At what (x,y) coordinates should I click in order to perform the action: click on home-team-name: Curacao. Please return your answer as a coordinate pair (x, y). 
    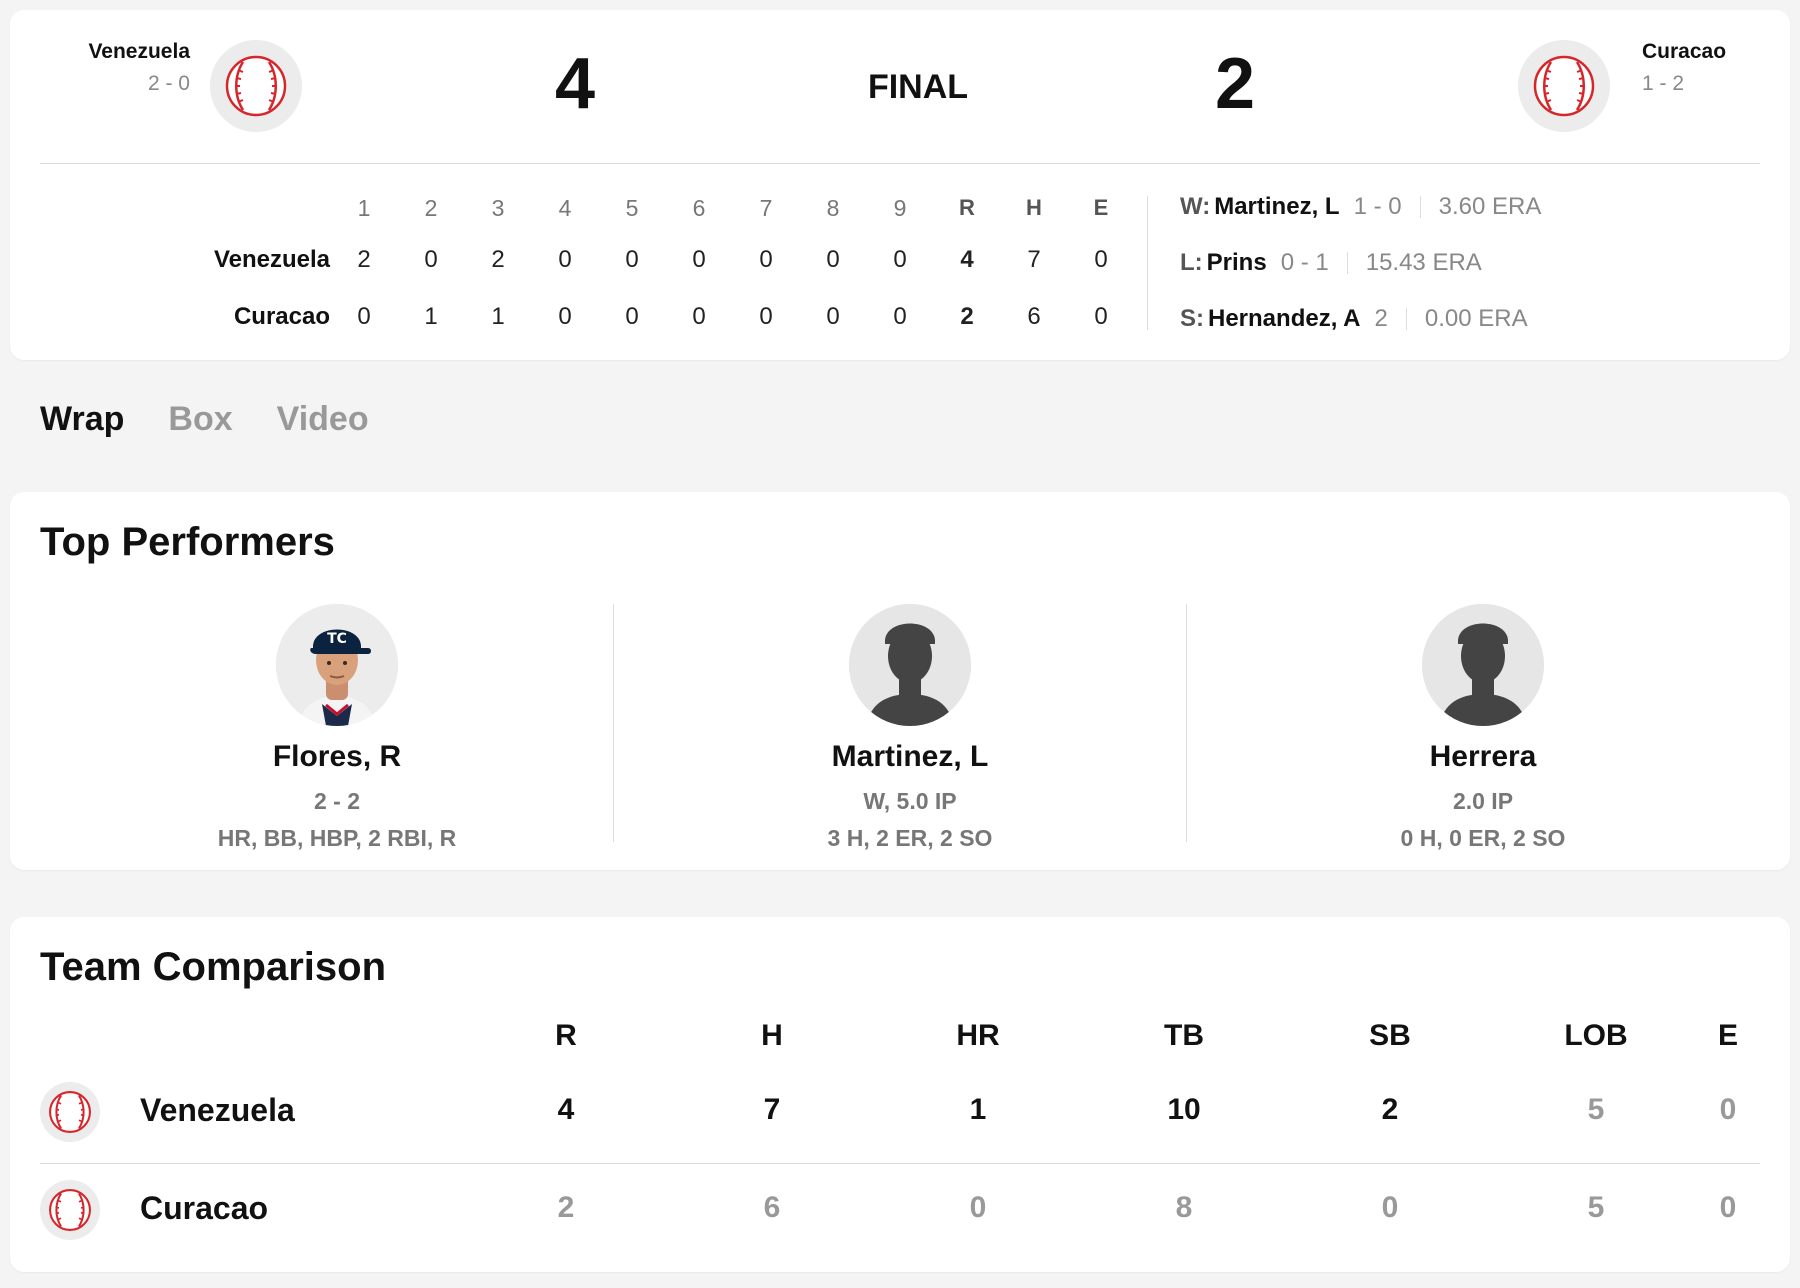
    Looking at the image, I should click on (1702, 52).